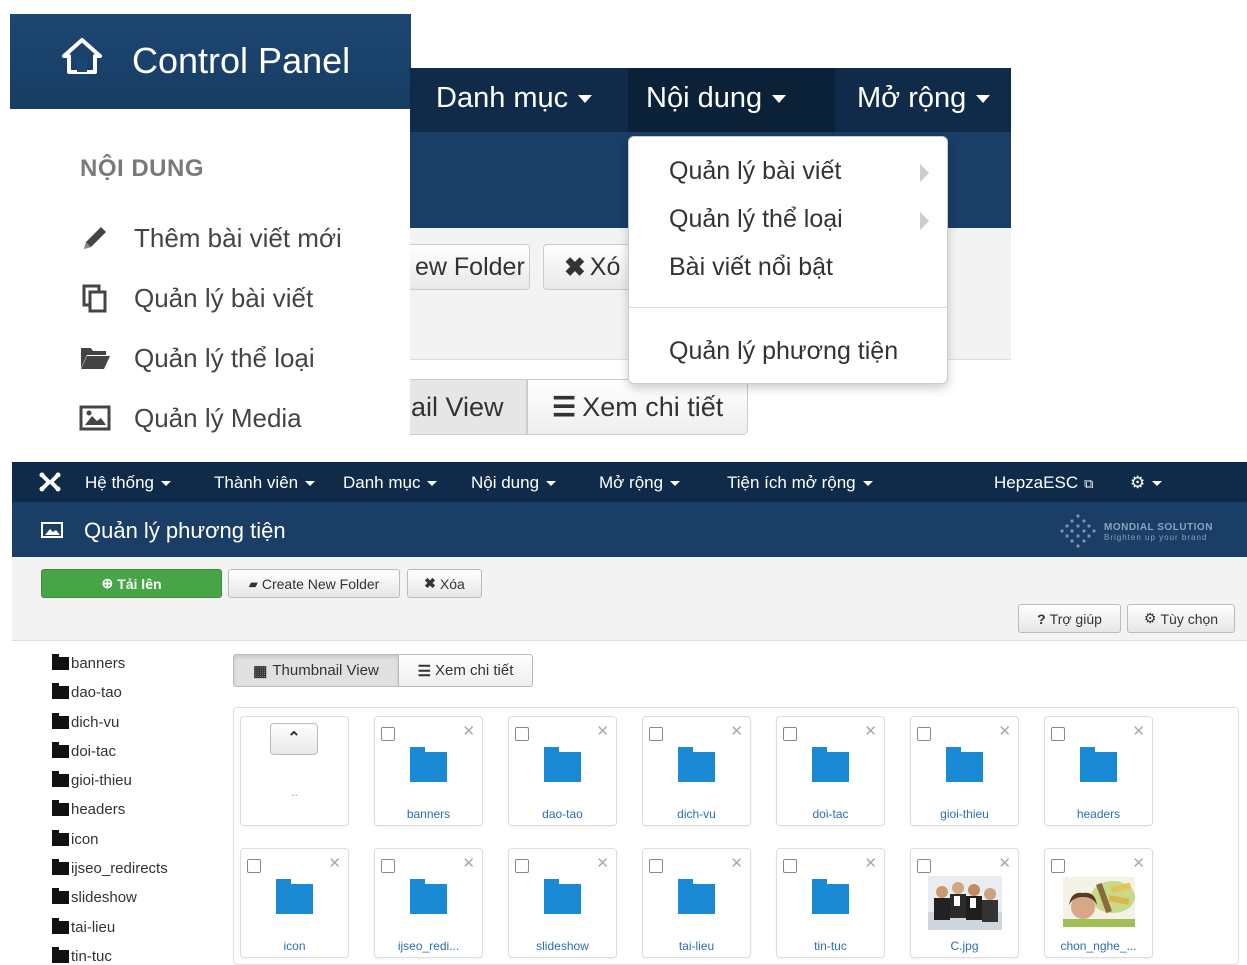 This screenshot has width=1247, height=965. What do you see at coordinates (137, 815) in the screenshot?
I see `tree-folder: headers` at bounding box center [137, 815].